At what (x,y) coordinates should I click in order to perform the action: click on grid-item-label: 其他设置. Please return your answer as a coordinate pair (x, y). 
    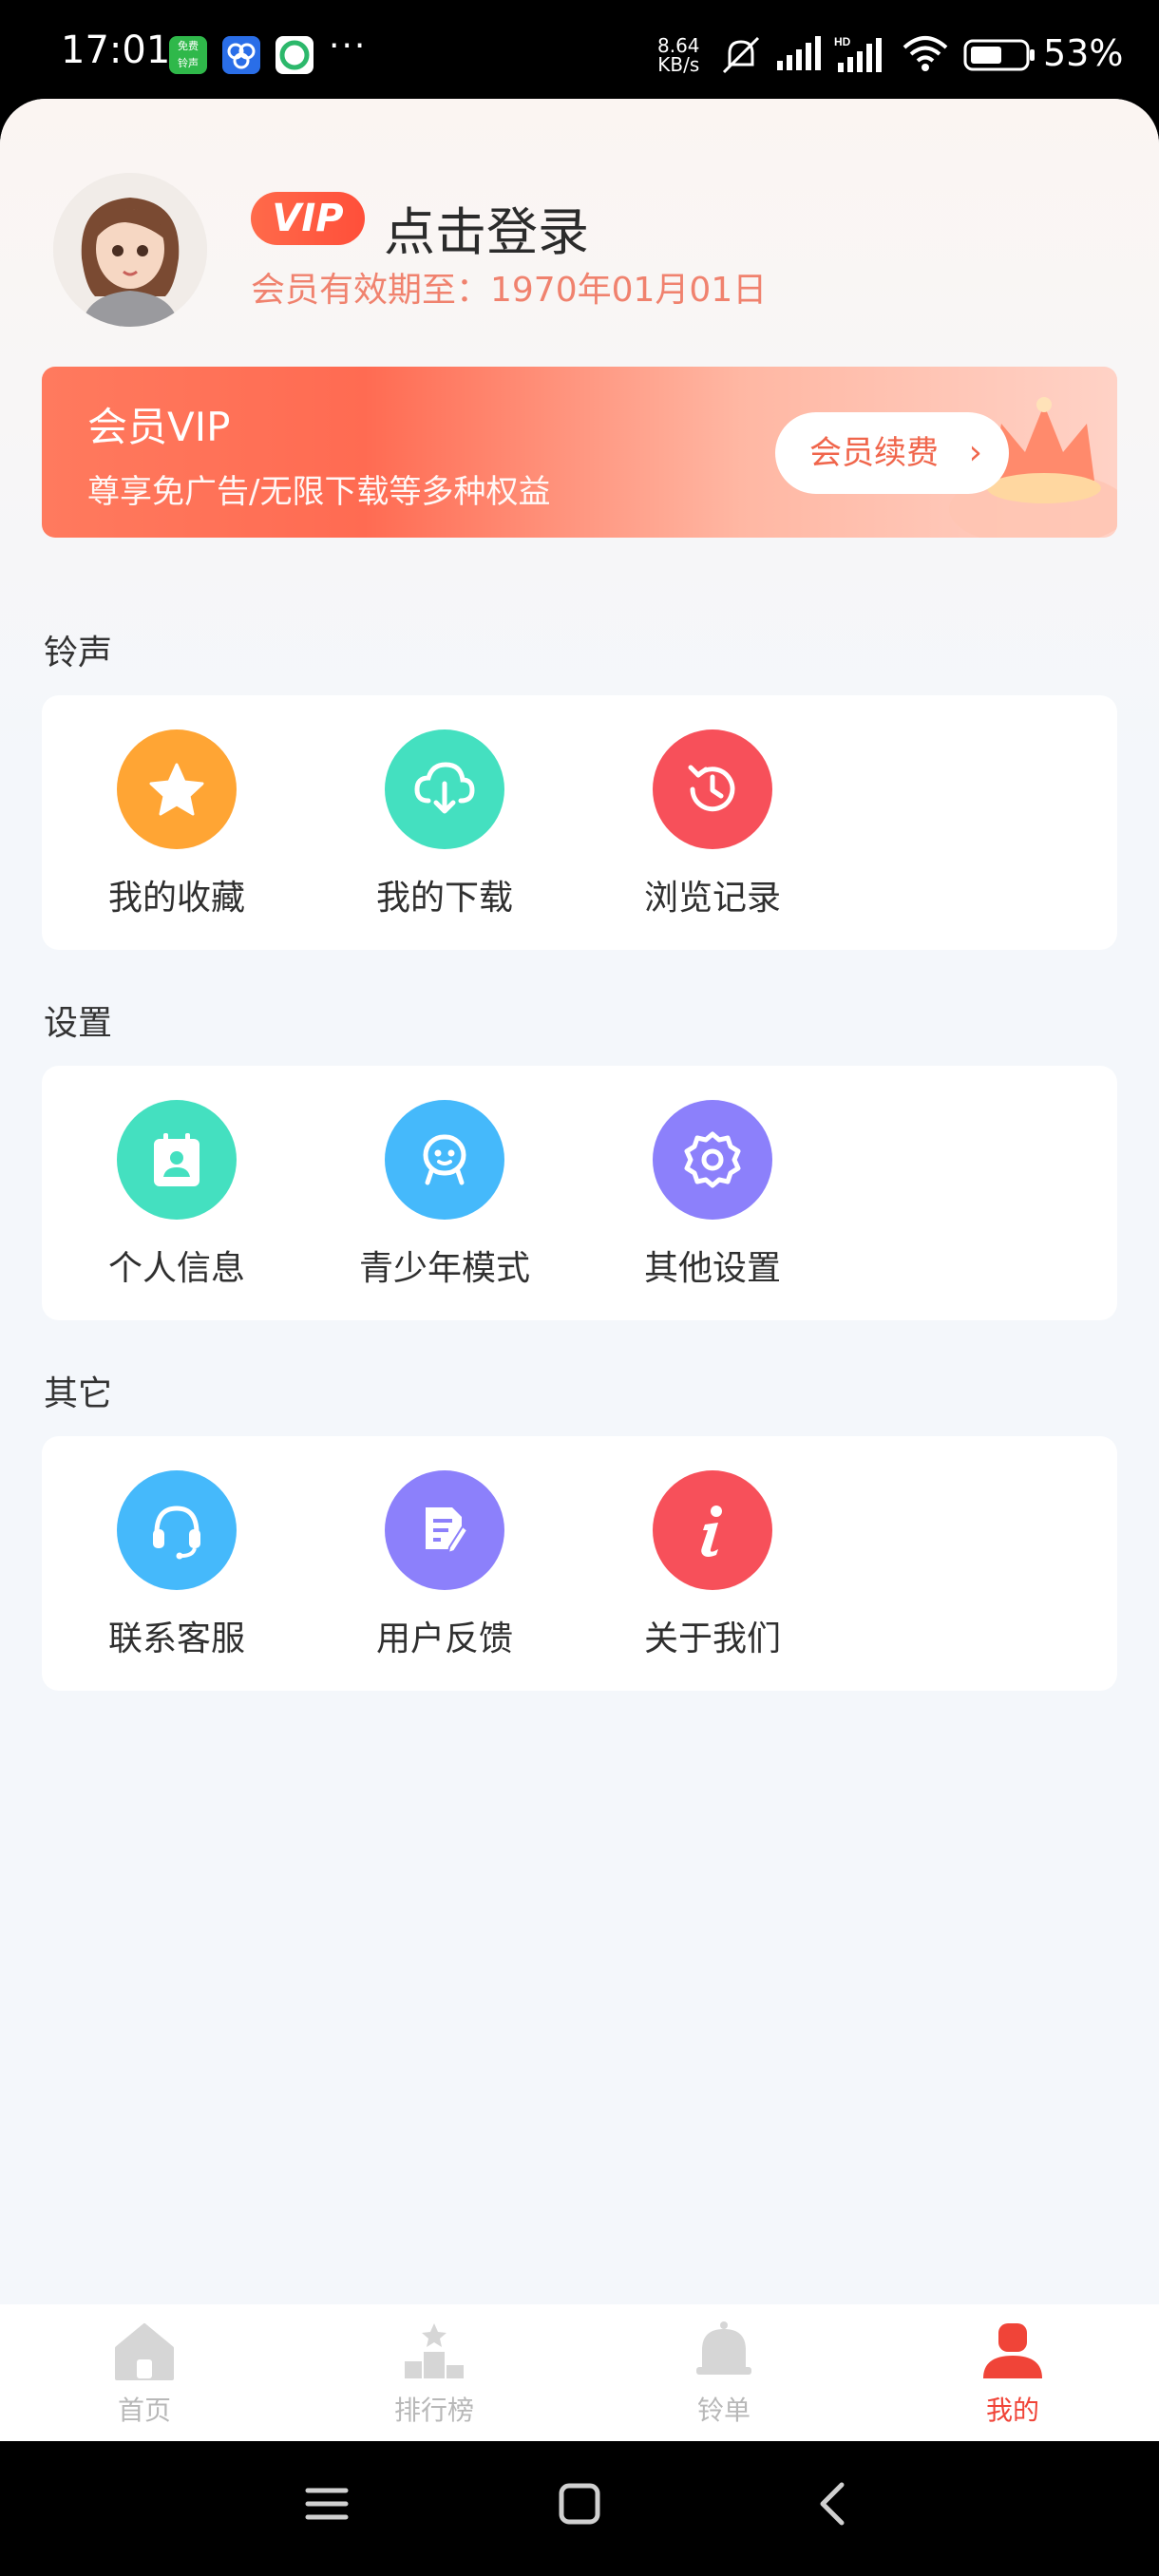
    Looking at the image, I should click on (712, 1268).